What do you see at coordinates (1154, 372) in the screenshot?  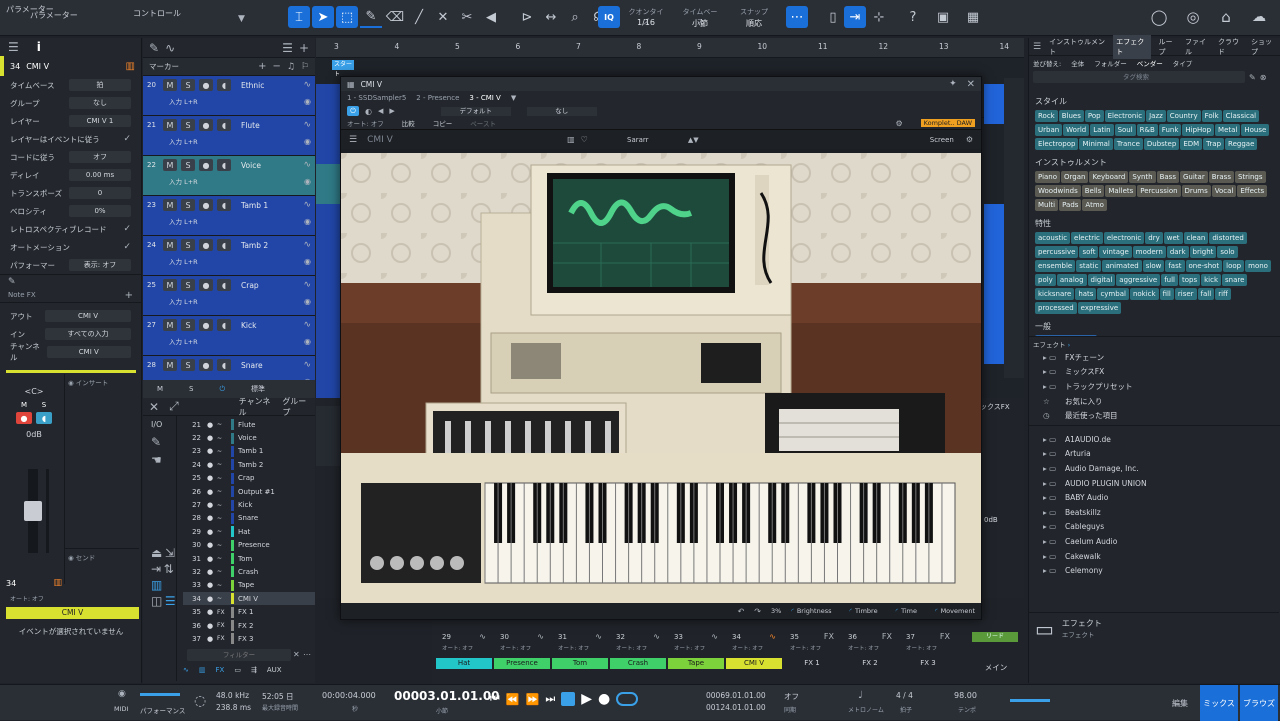 I see `folder-item: ▸ ▭ ミックスFX` at bounding box center [1154, 372].